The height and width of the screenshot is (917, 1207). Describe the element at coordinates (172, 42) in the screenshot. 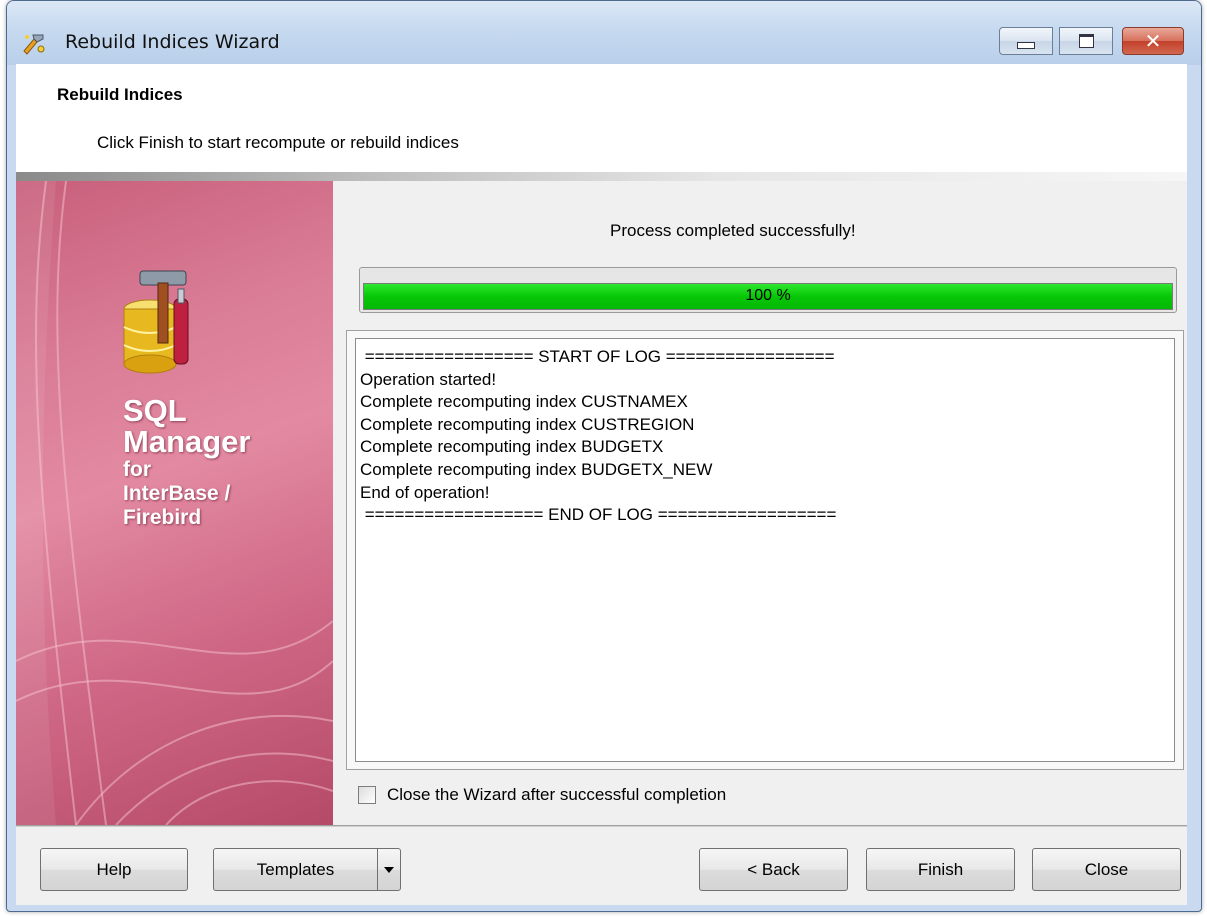

I see `window-title: Rebuild Indices Wizard` at that location.